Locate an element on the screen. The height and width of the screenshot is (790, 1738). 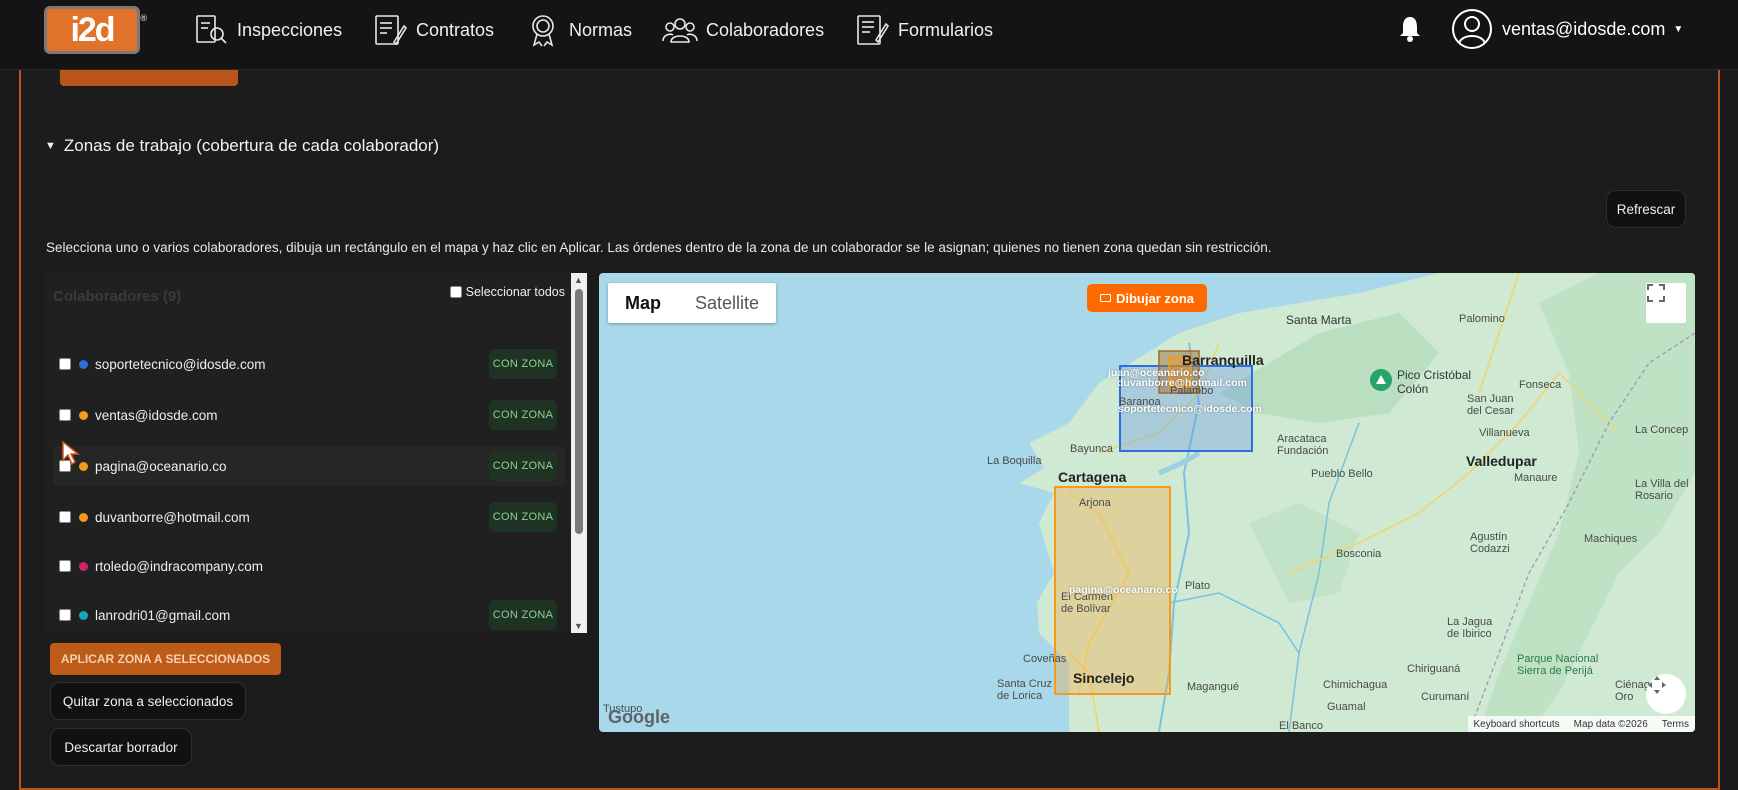
pan-control-button is located at coordinates (1666, 694).